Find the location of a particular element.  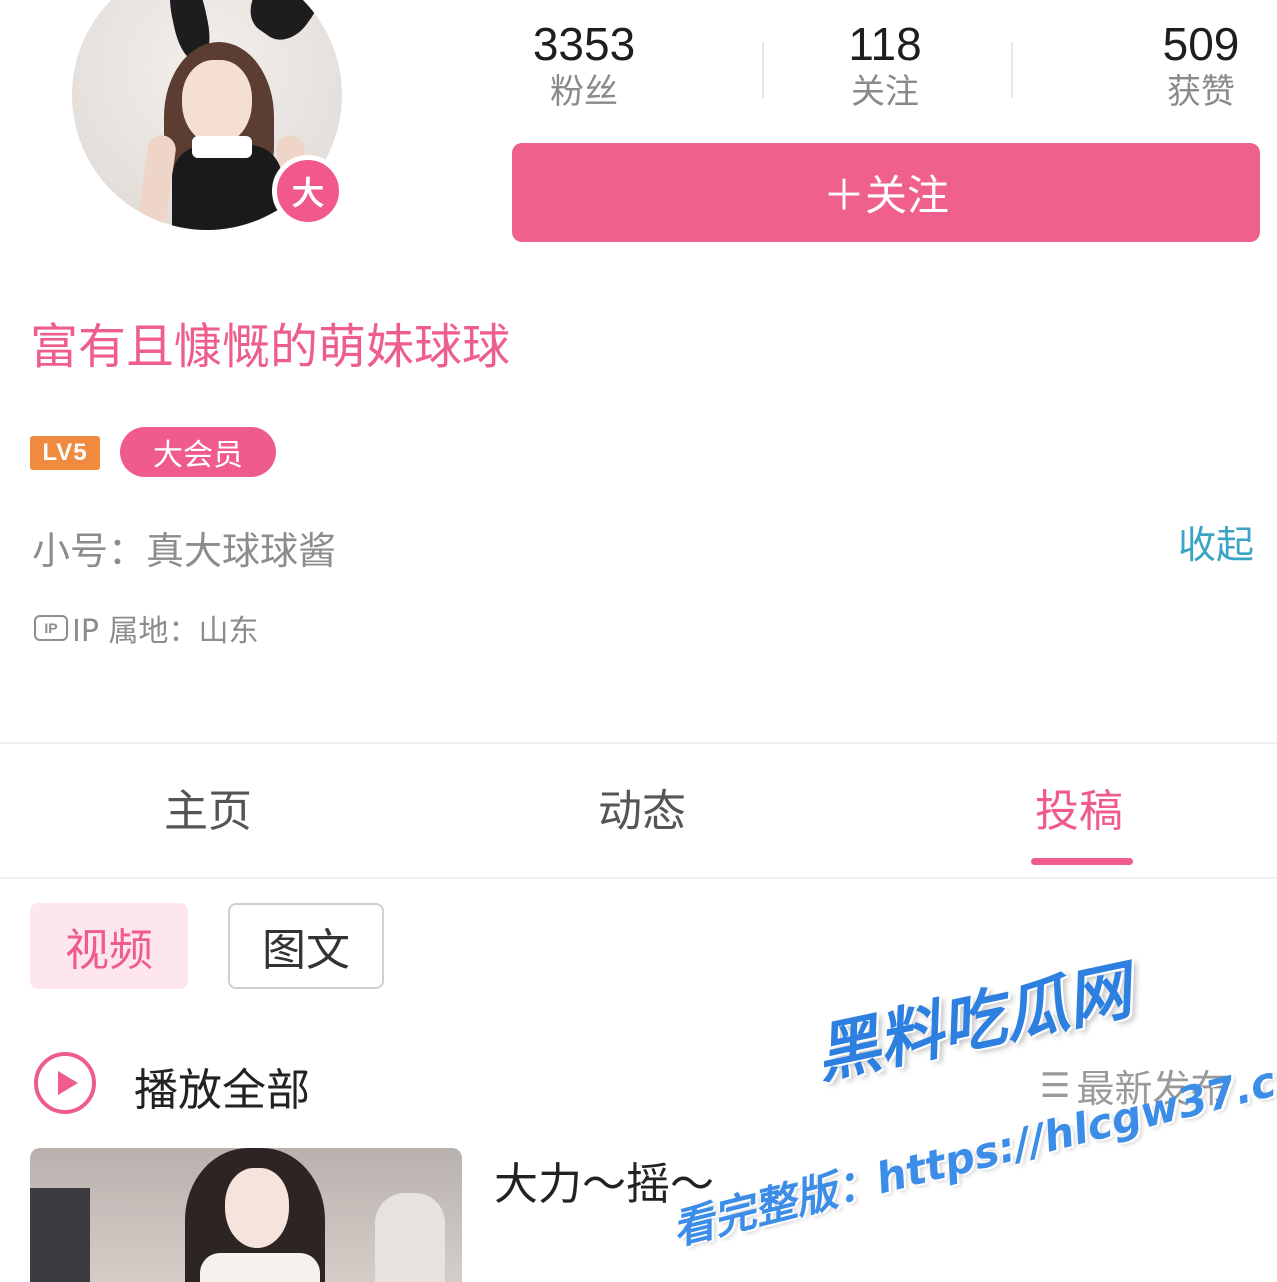

avatar: 大 is located at coordinates (208, 115).